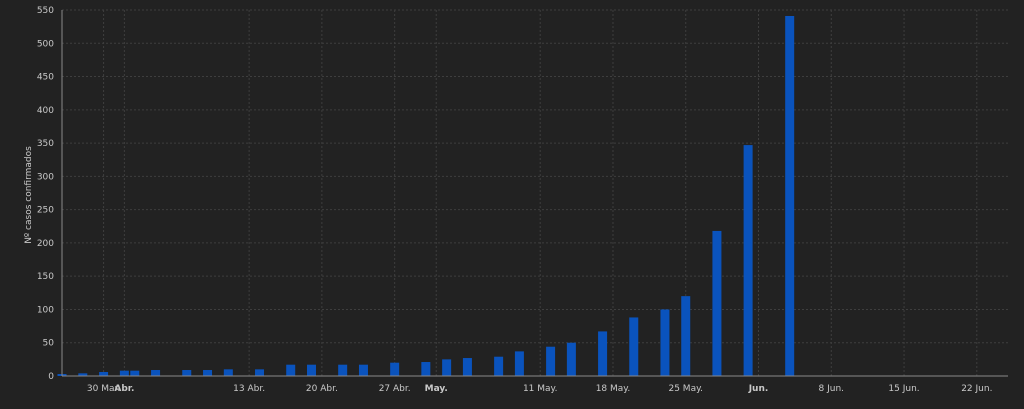 The width and height of the screenshot is (1024, 409). What do you see at coordinates (45, 78) in the screenshot?
I see `y-tick-label: 450` at bounding box center [45, 78].